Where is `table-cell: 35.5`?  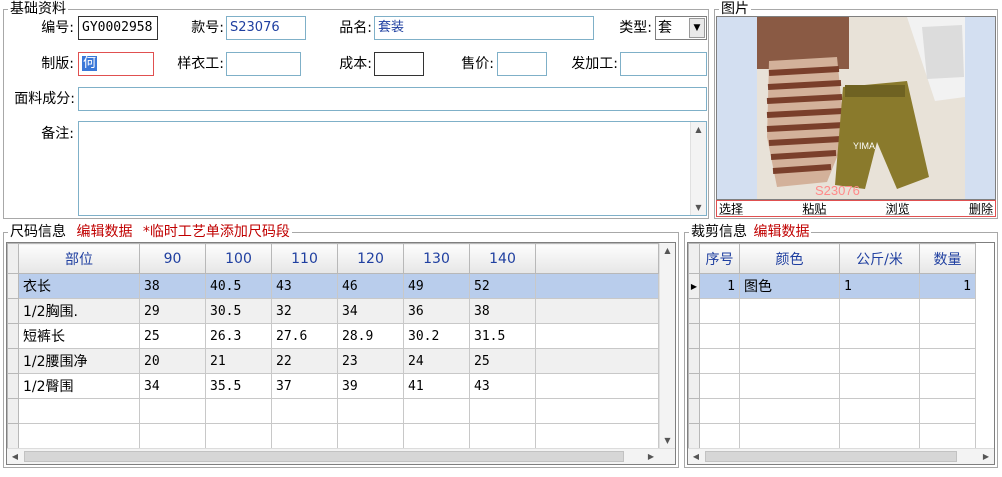 table-cell: 35.5 is located at coordinates (238, 386).